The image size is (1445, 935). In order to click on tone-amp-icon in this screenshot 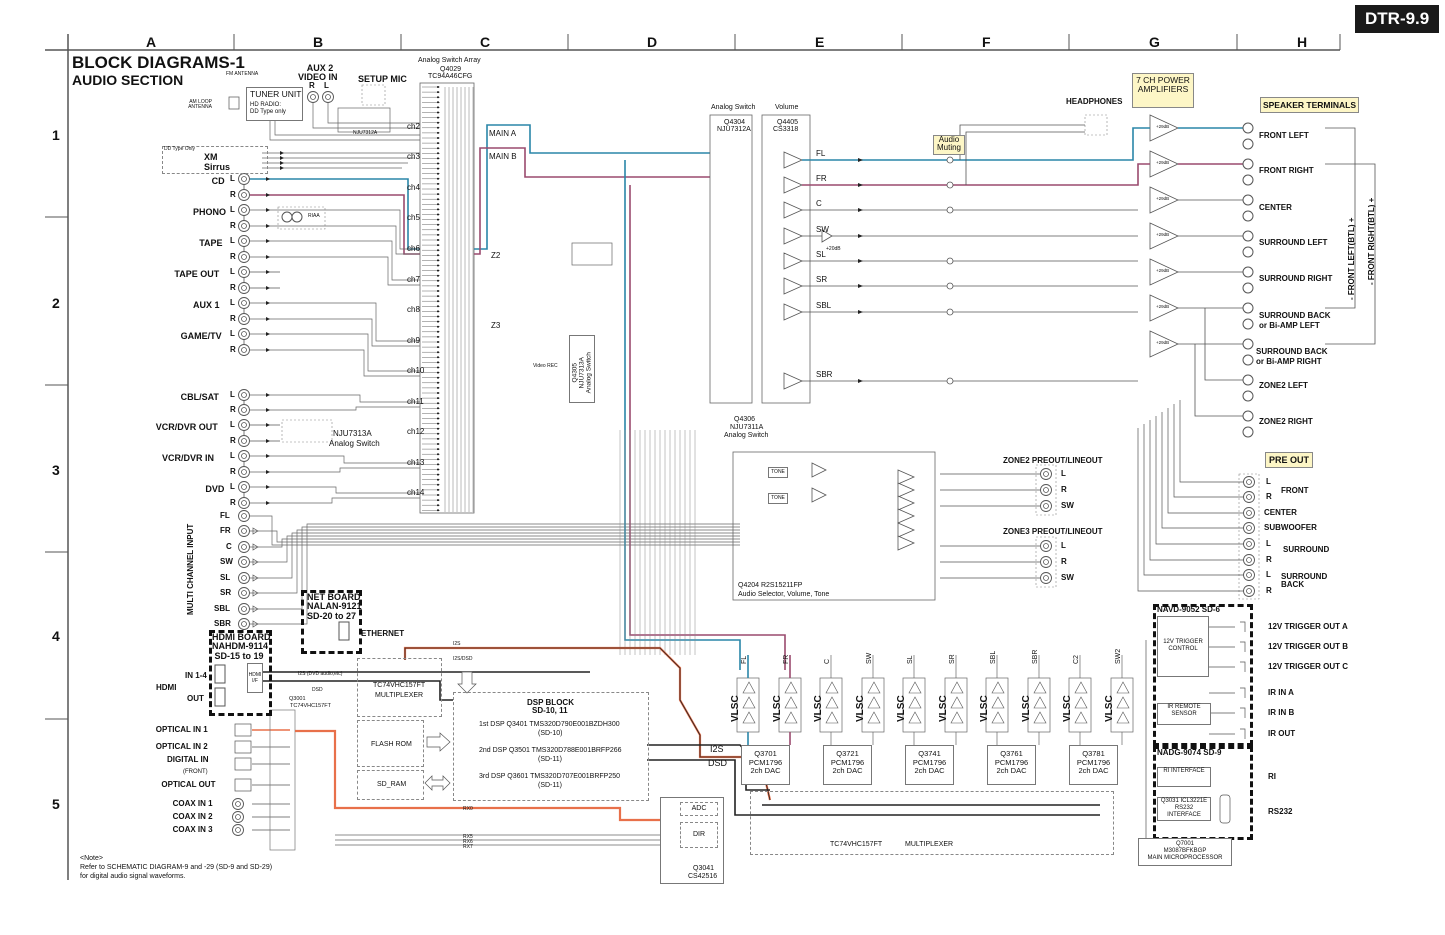, I will do `click(819, 470)`.